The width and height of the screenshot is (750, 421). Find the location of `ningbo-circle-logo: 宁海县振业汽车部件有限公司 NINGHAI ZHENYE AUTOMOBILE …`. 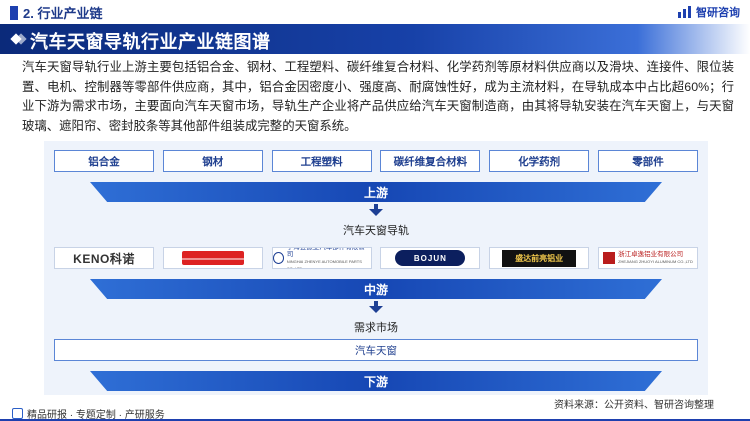

ningbo-circle-logo: 宁海县振业汽车部件有限公司 NINGHAI ZHENYE AUTOMOBILE … is located at coordinates (321, 258).